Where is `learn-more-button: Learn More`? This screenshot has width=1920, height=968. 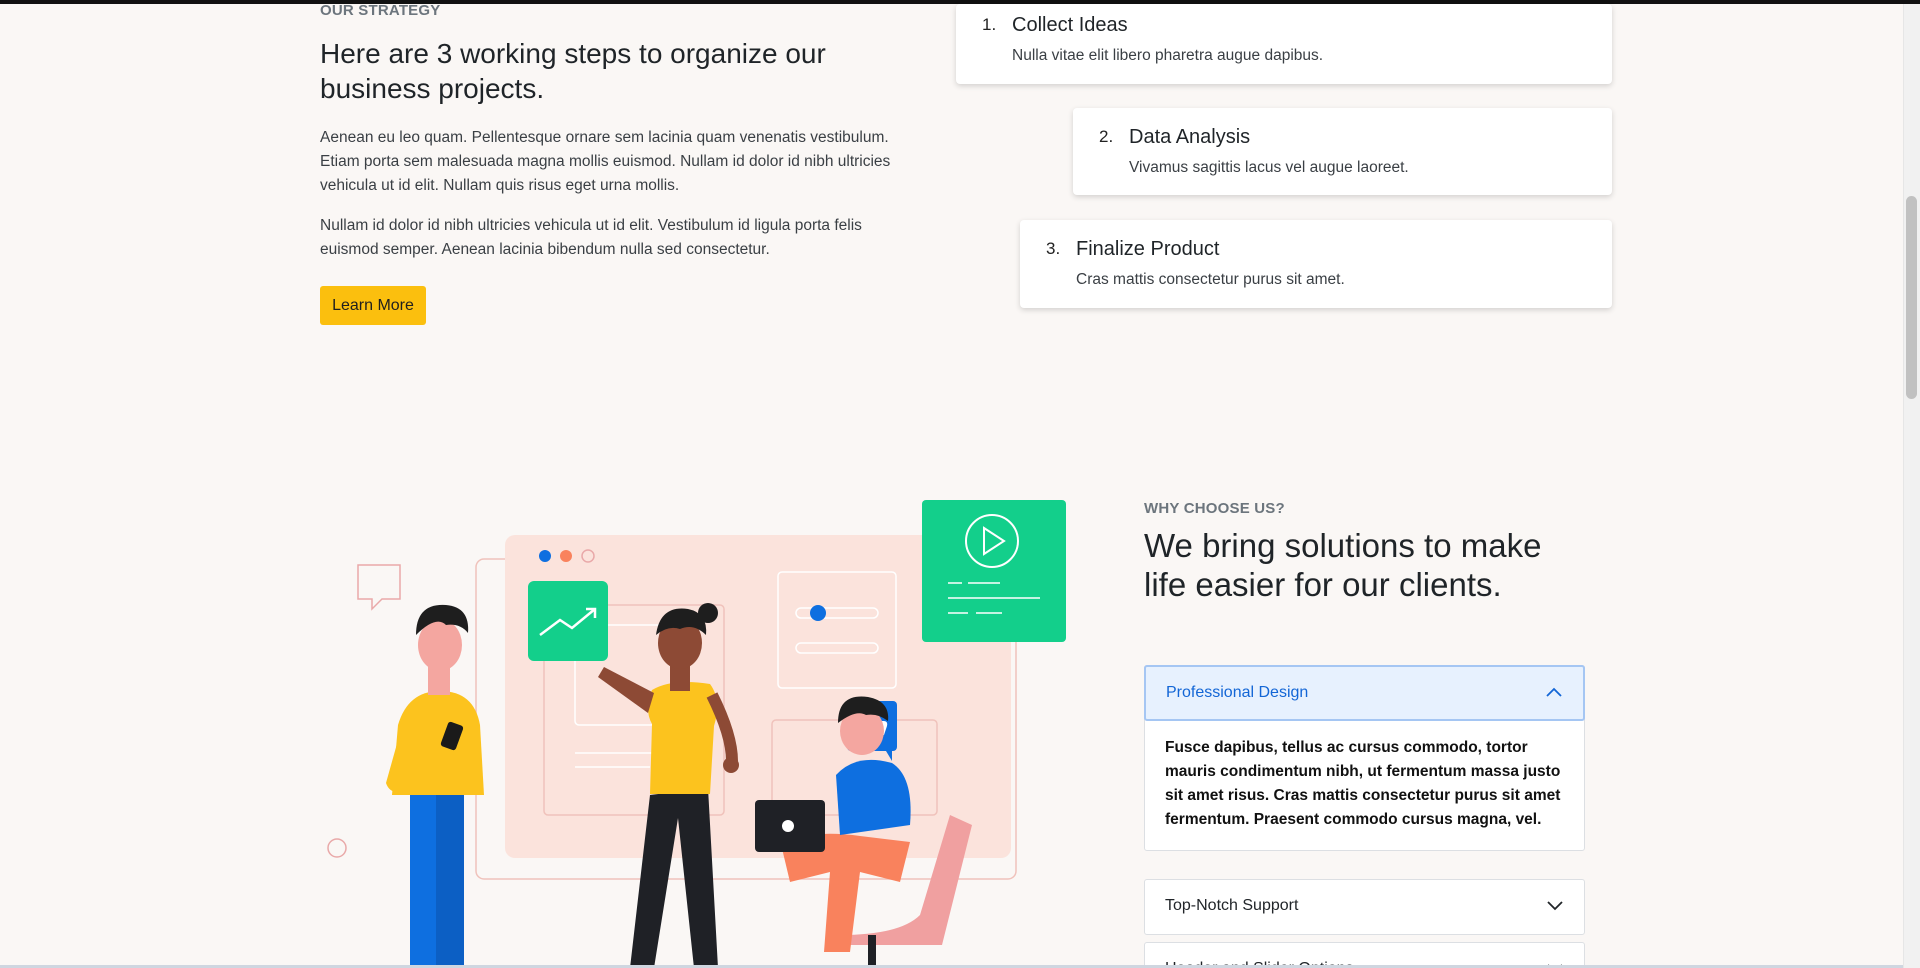
learn-more-button: Learn More is located at coordinates (373, 305).